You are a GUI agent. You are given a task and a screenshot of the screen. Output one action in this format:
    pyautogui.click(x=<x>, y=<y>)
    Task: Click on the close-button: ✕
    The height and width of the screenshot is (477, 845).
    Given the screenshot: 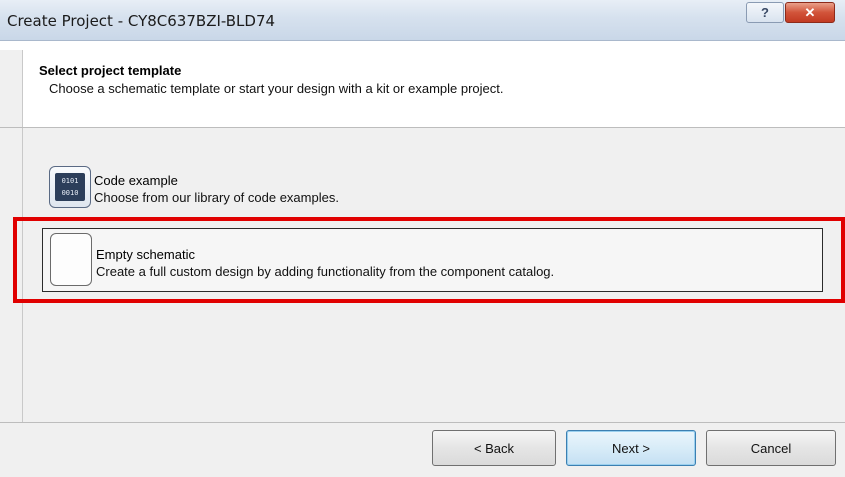 What is the action you would take?
    pyautogui.click(x=810, y=12)
    